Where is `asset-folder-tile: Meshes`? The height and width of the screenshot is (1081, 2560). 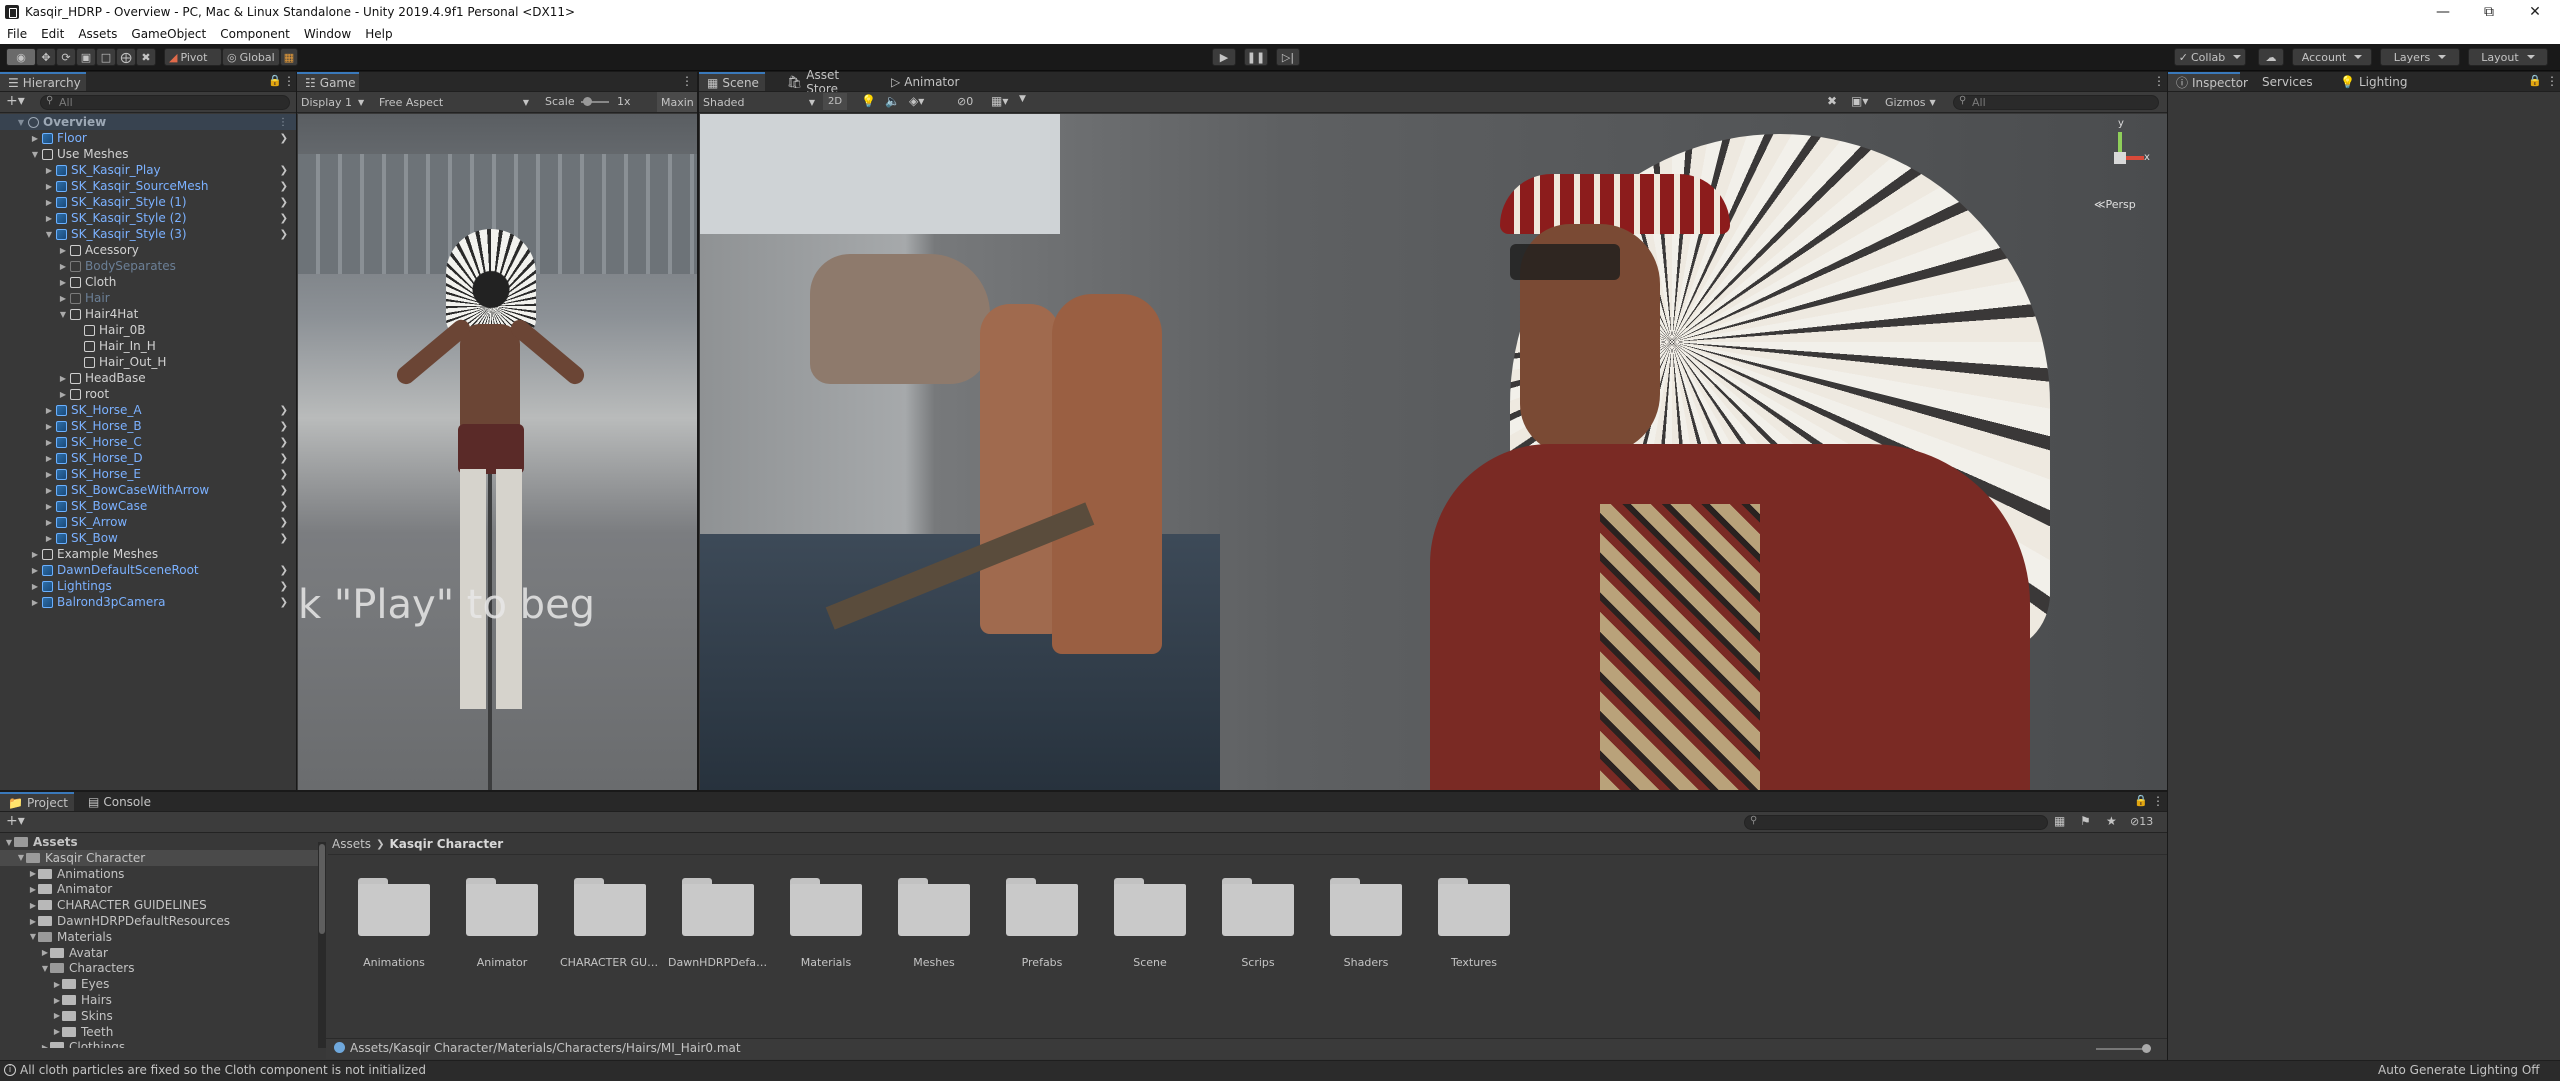 asset-folder-tile: Meshes is located at coordinates (934, 943).